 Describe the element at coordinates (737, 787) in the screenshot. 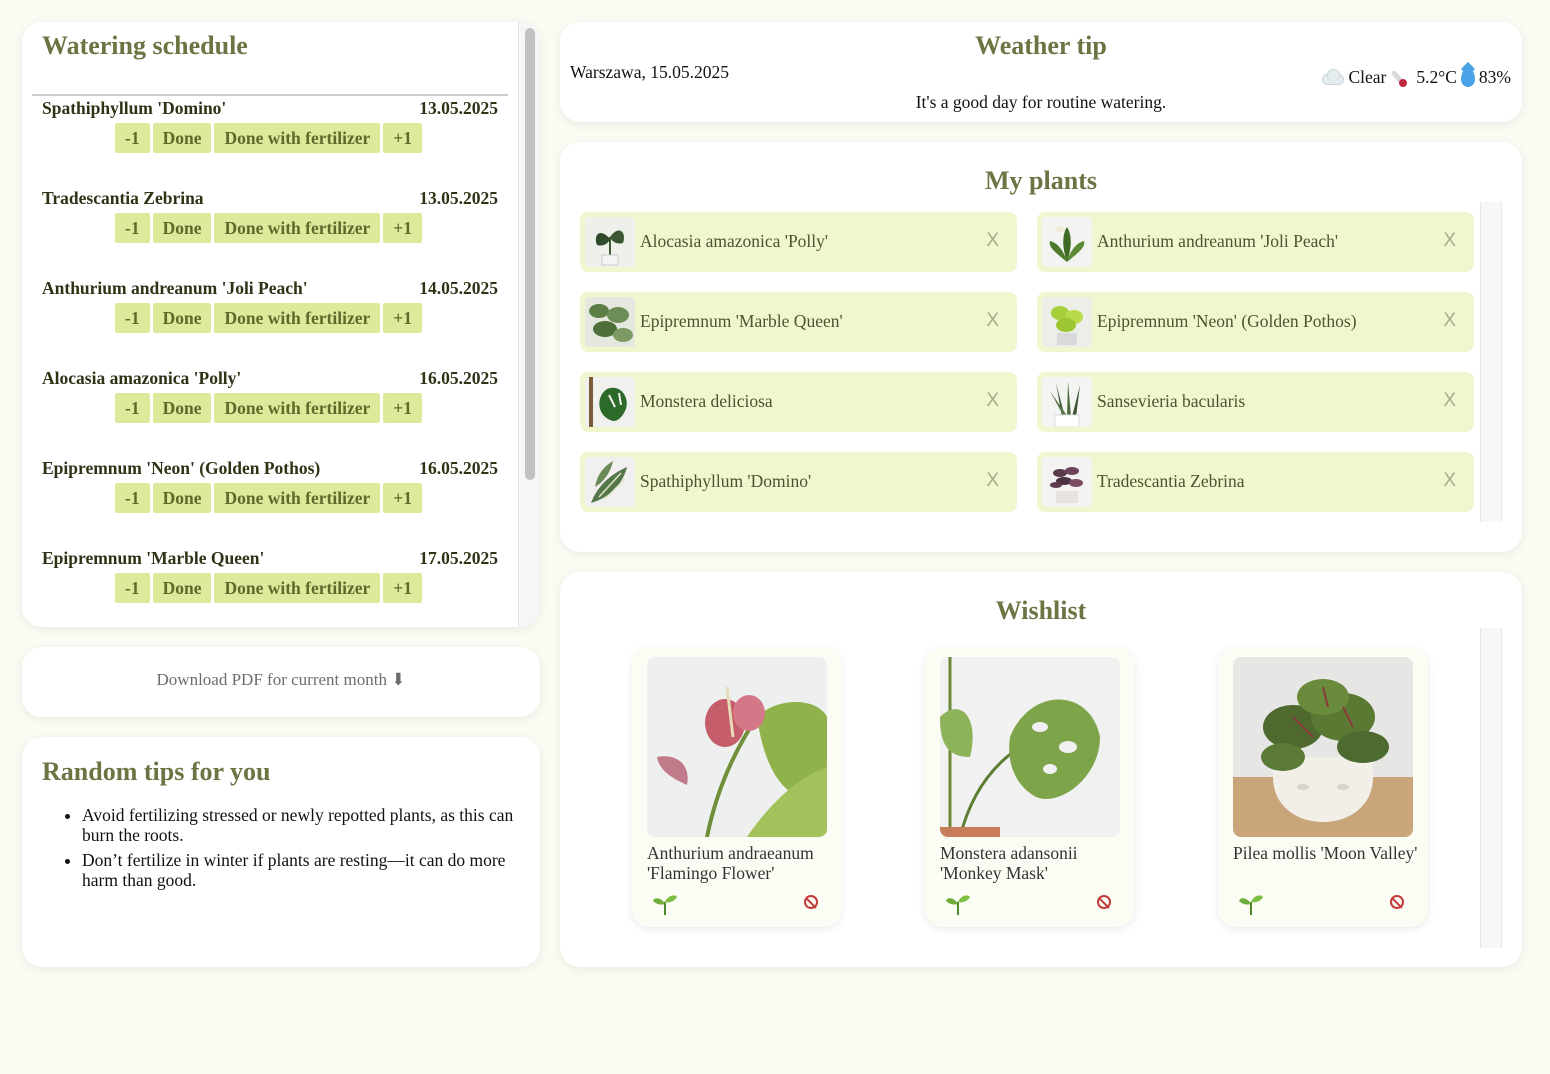

I see `wishlist-card: Anthurium andraeanum 'Flamingo Flower'` at that location.